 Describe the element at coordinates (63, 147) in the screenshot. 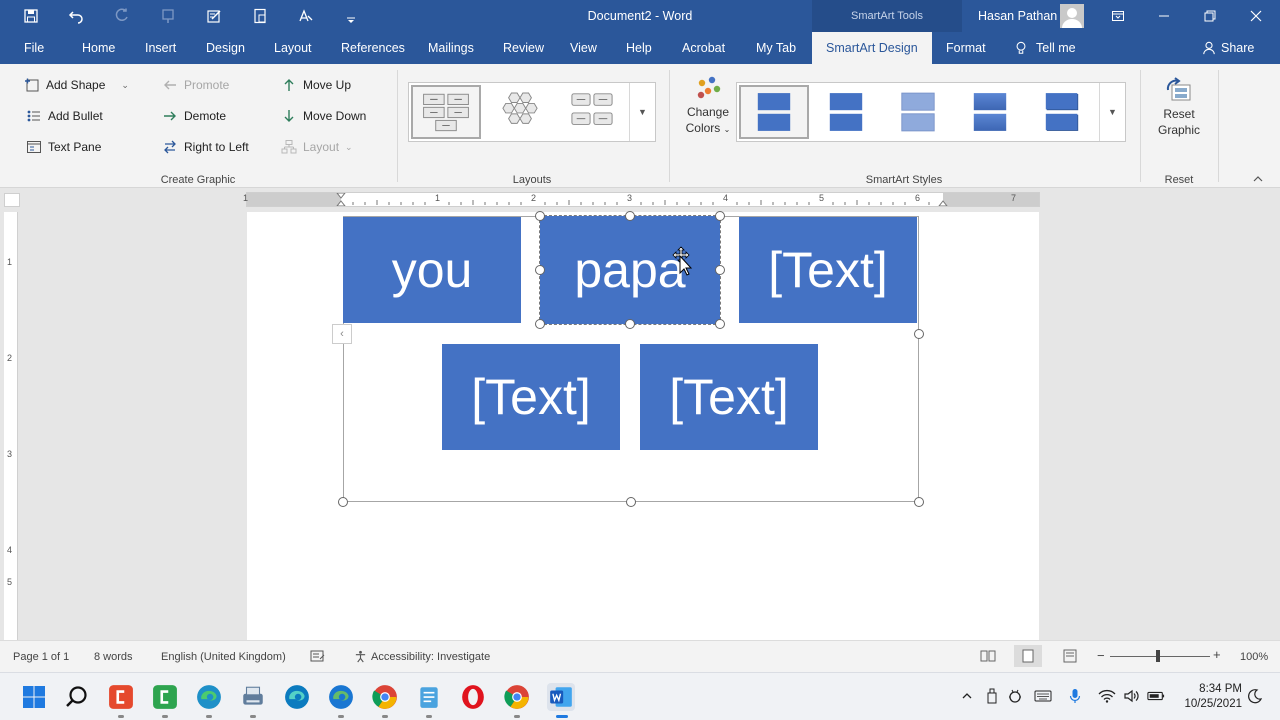

I see `text-pane-button: Text Pane` at that location.